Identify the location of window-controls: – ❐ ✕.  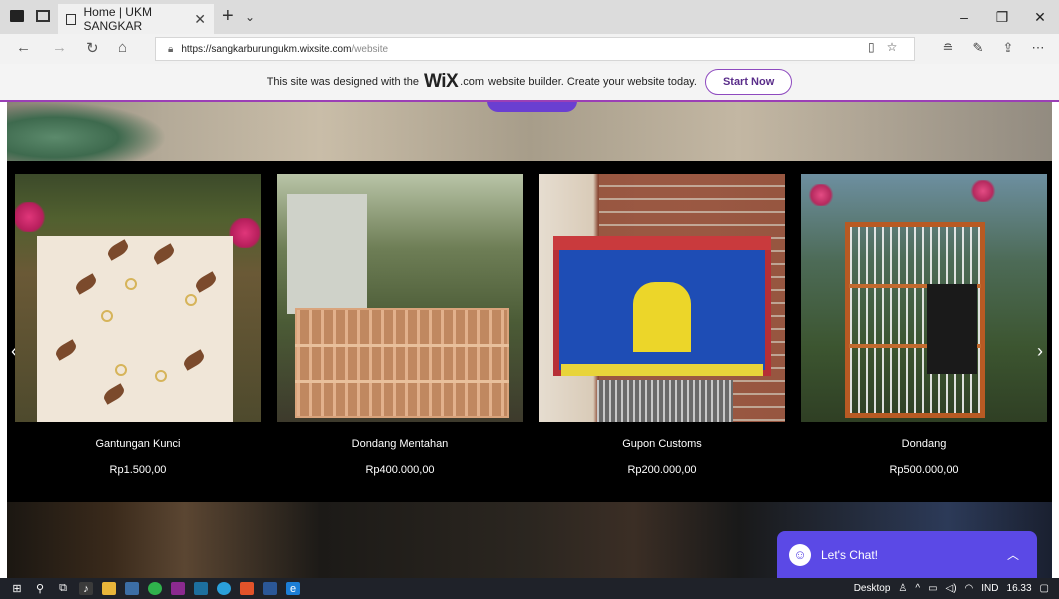
(1002, 17).